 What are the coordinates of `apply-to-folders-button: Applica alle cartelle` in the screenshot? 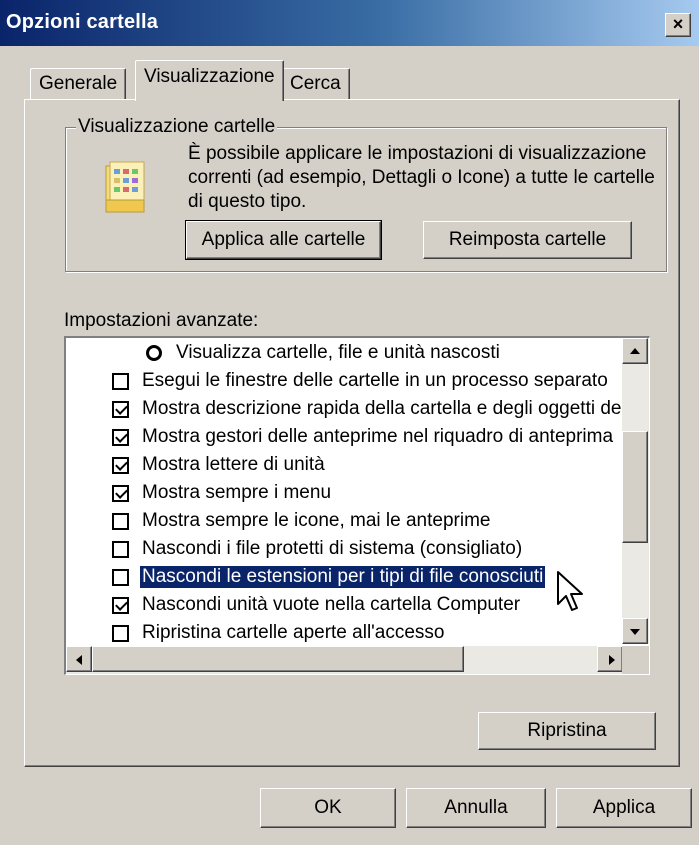 It's located at (283, 240).